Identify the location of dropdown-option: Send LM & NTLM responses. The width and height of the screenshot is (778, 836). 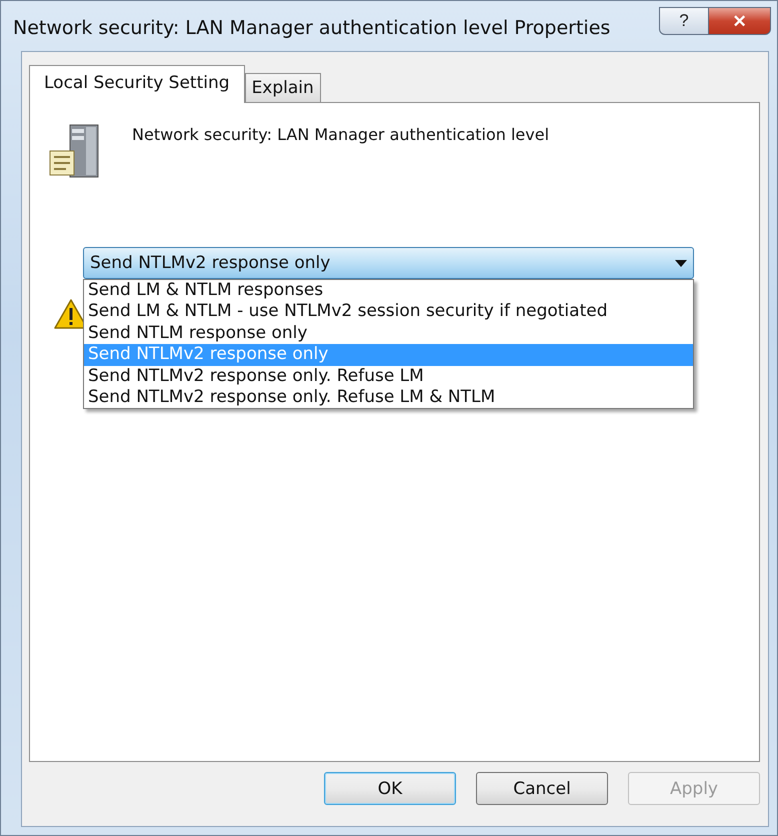
(388, 291).